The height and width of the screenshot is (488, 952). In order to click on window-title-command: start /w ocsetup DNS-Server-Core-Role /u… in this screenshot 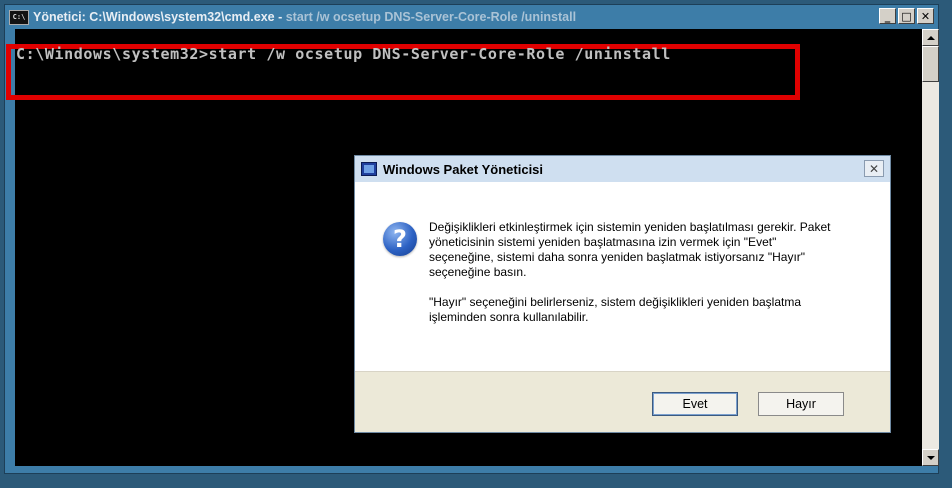, I will do `click(431, 17)`.